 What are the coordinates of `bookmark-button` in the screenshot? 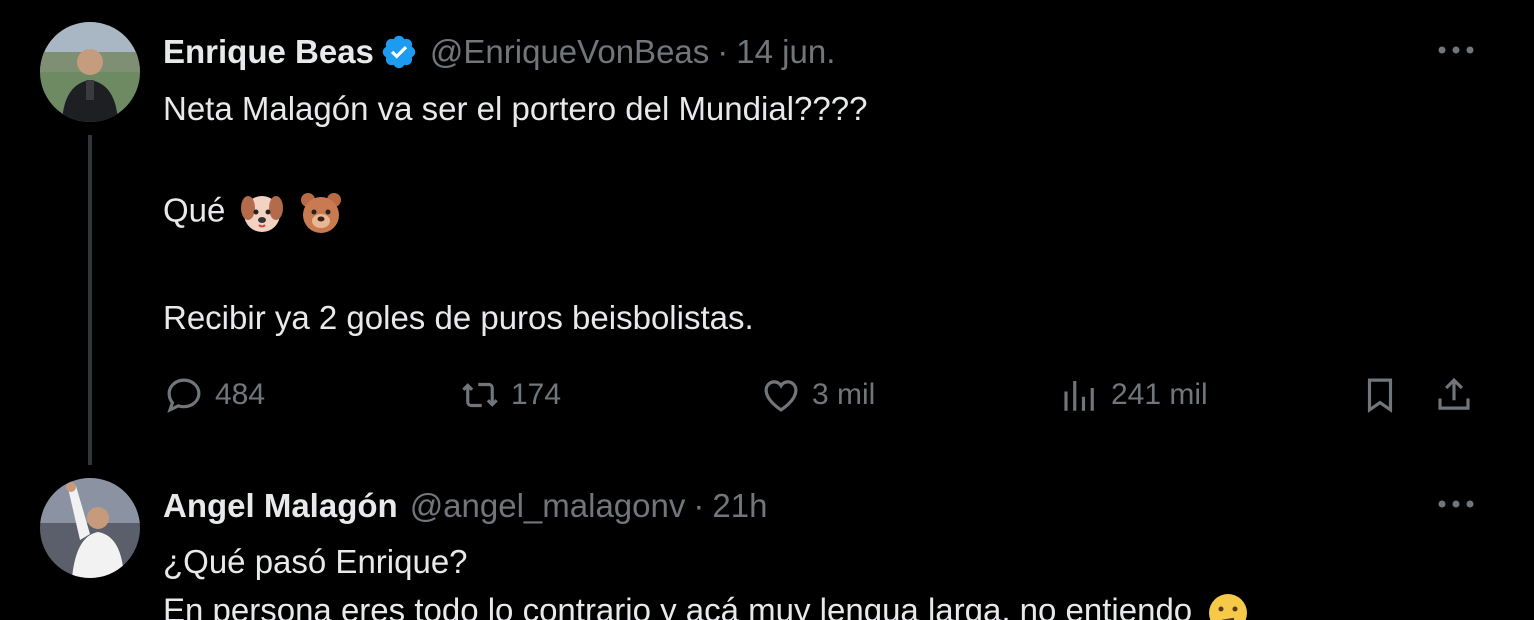 It's located at (1380, 395).